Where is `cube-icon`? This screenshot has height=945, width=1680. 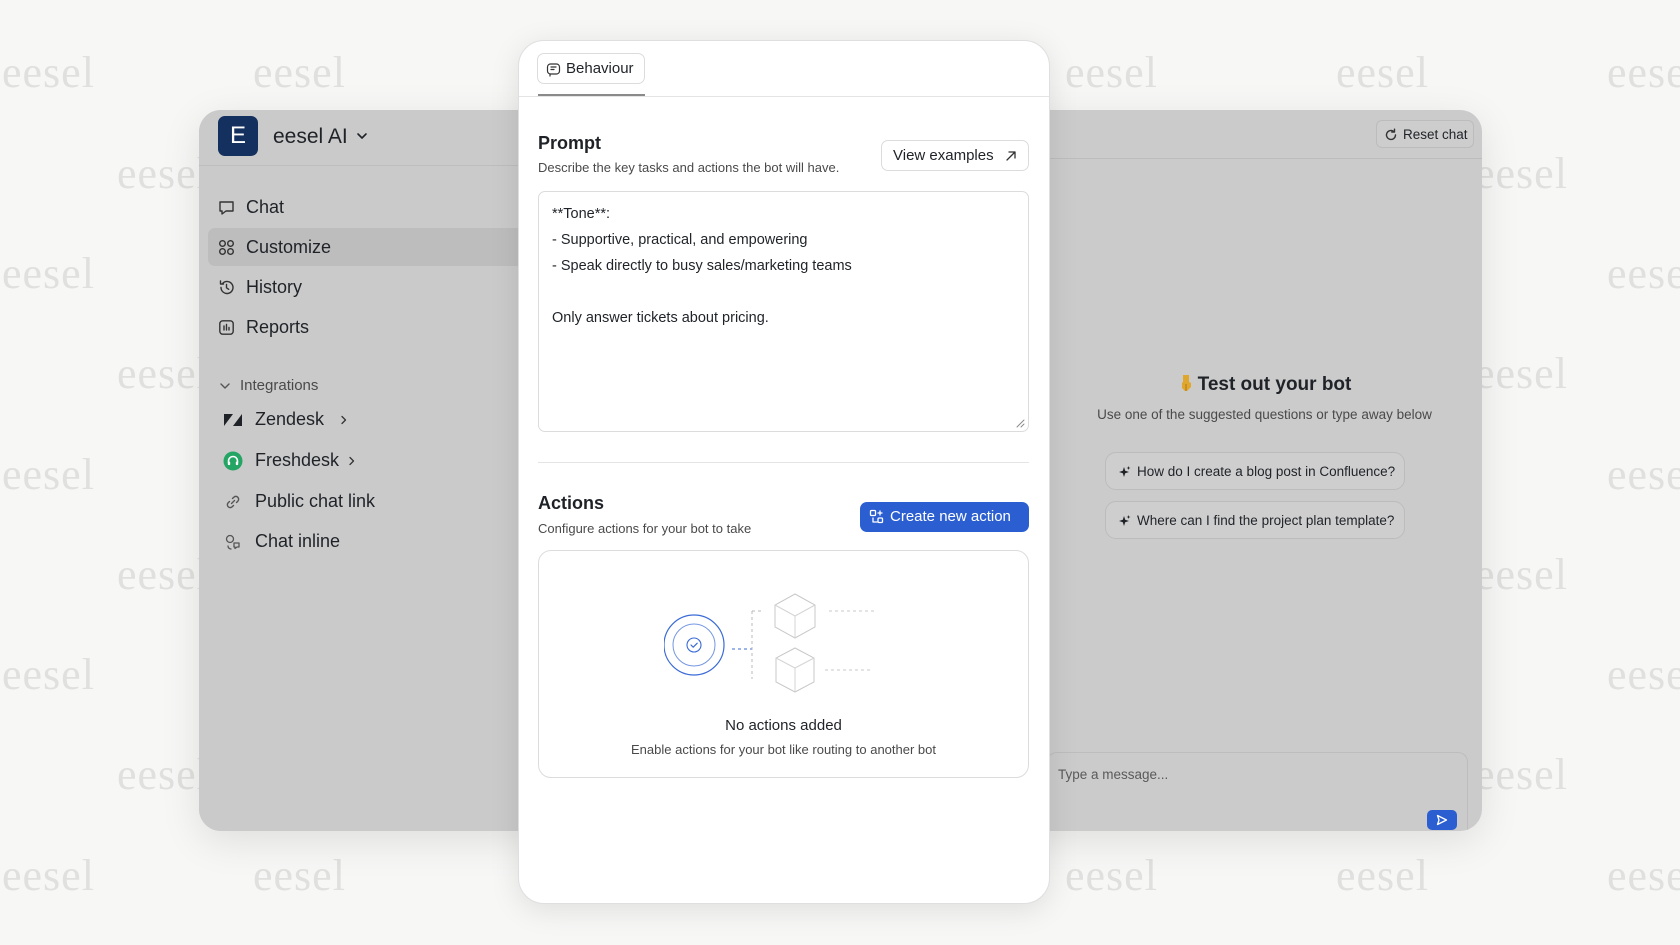
cube-icon is located at coordinates (795, 670).